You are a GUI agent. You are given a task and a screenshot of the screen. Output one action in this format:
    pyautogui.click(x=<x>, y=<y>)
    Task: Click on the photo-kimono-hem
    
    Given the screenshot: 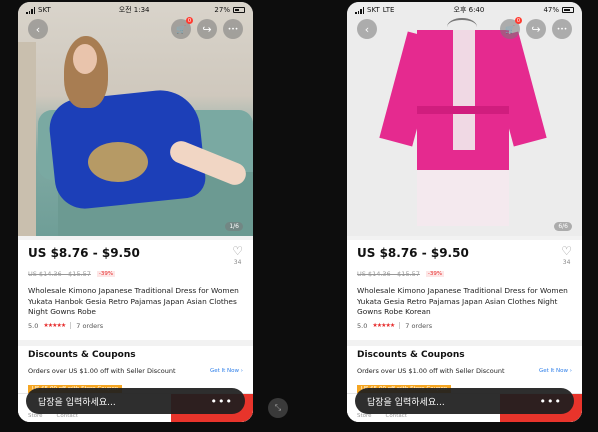 What is the action you would take?
    pyautogui.click(x=463, y=198)
    